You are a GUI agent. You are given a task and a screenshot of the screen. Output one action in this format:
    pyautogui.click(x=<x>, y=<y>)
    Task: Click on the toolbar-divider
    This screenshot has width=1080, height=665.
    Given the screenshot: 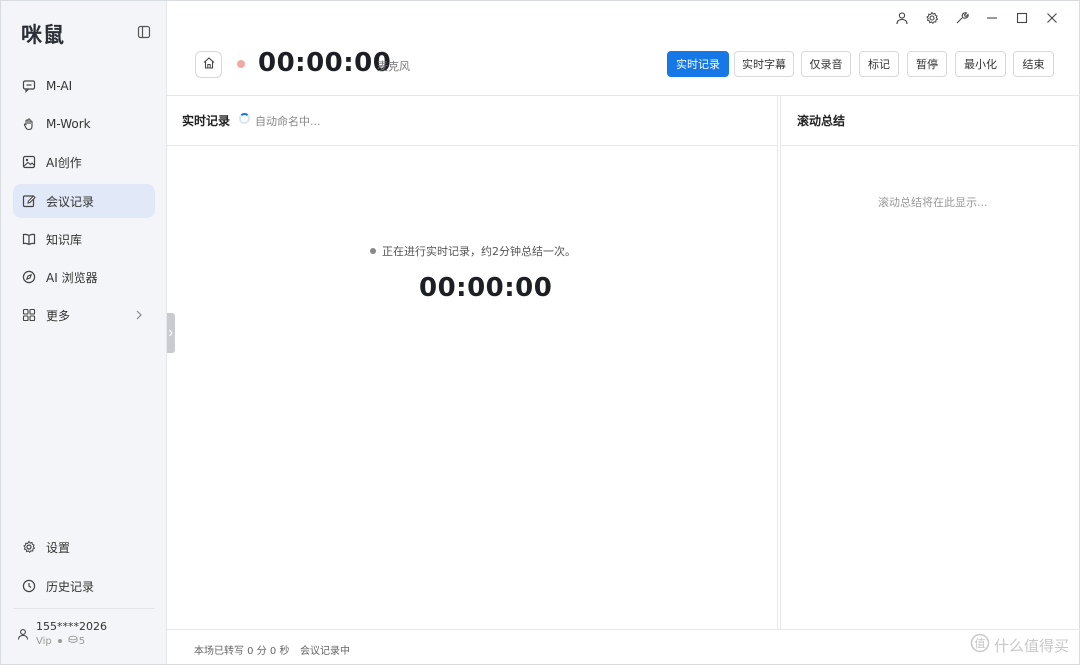 What is the action you would take?
    pyautogui.click(x=623, y=95)
    